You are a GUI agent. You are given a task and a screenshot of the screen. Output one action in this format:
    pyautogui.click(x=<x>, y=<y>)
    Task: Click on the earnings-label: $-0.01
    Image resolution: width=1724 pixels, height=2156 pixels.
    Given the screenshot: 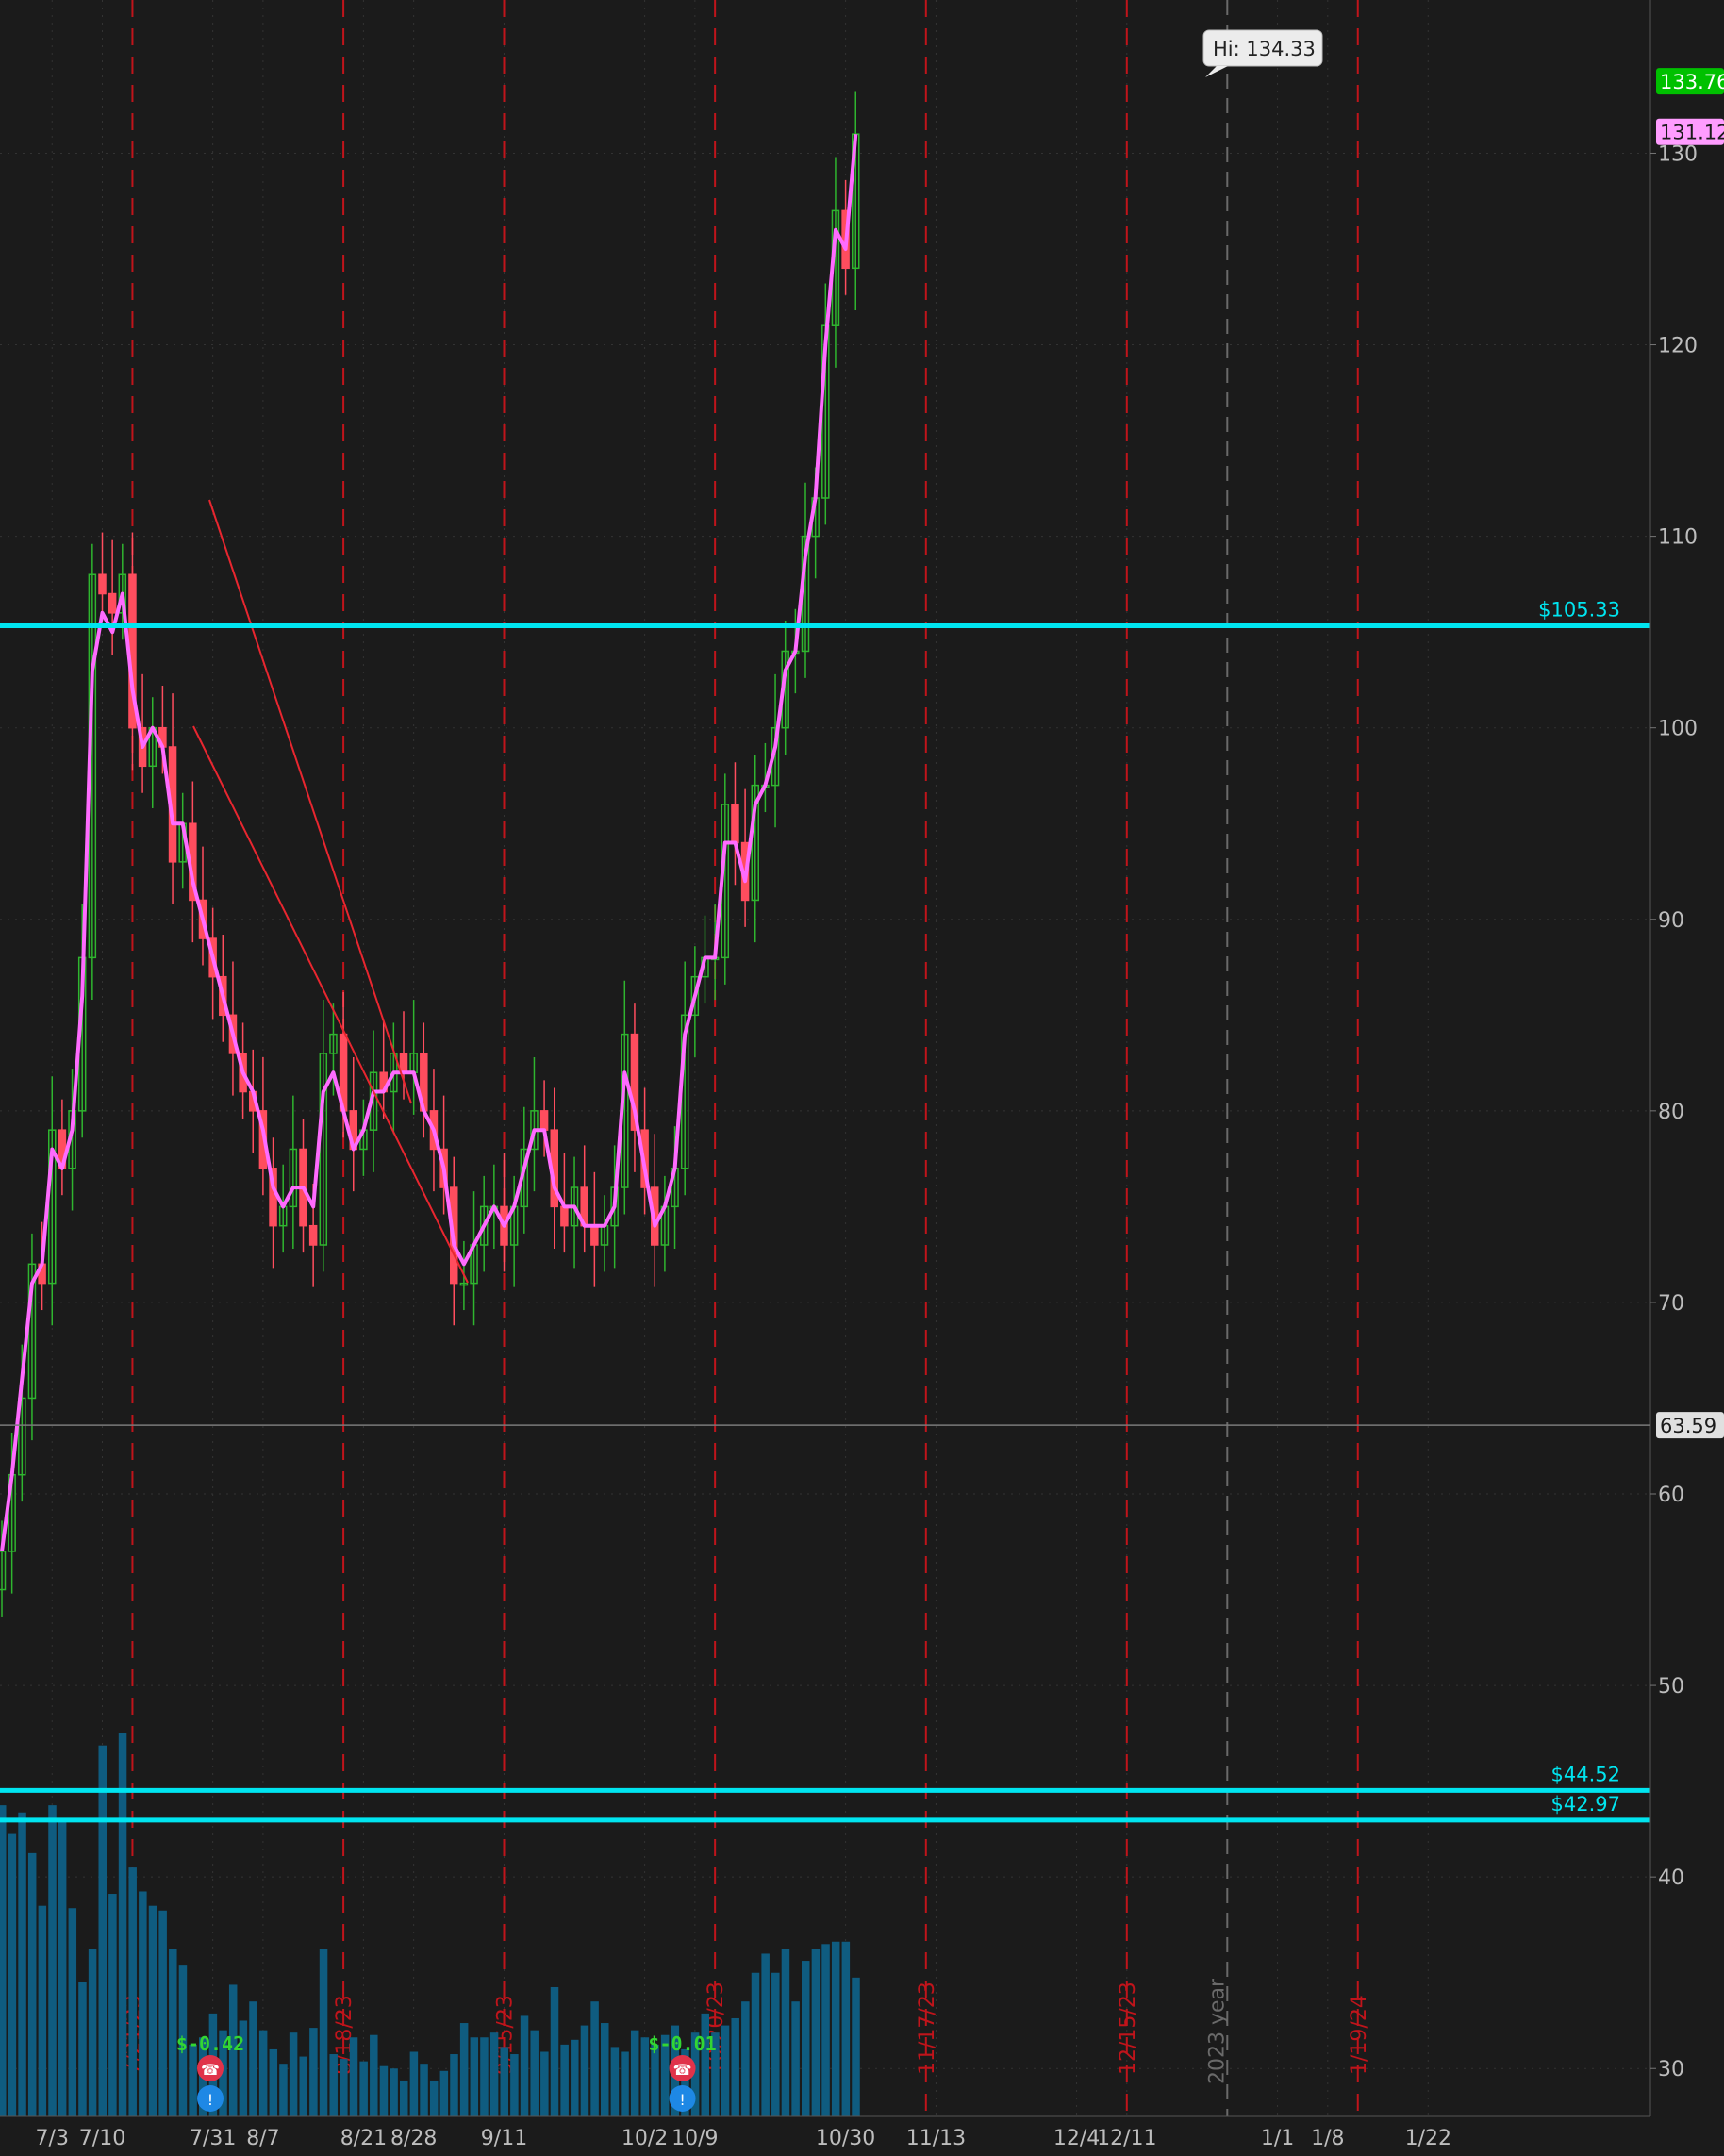 What is the action you would take?
    pyautogui.click(x=682, y=2044)
    